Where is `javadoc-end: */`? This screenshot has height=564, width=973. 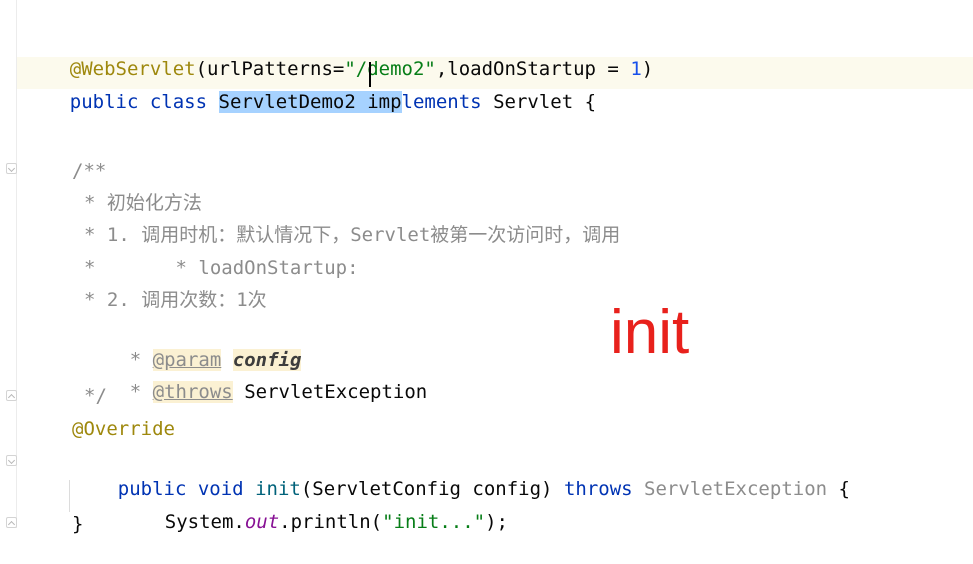
javadoc-end: */ is located at coordinates (95, 396).